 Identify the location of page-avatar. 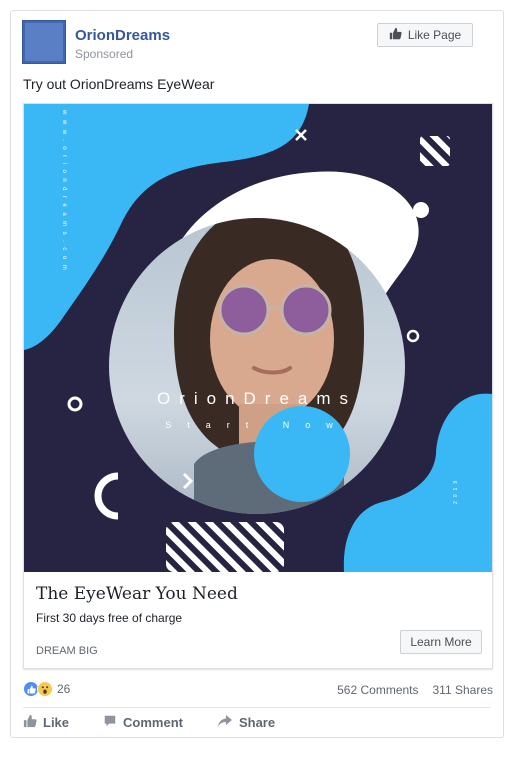
(44, 42).